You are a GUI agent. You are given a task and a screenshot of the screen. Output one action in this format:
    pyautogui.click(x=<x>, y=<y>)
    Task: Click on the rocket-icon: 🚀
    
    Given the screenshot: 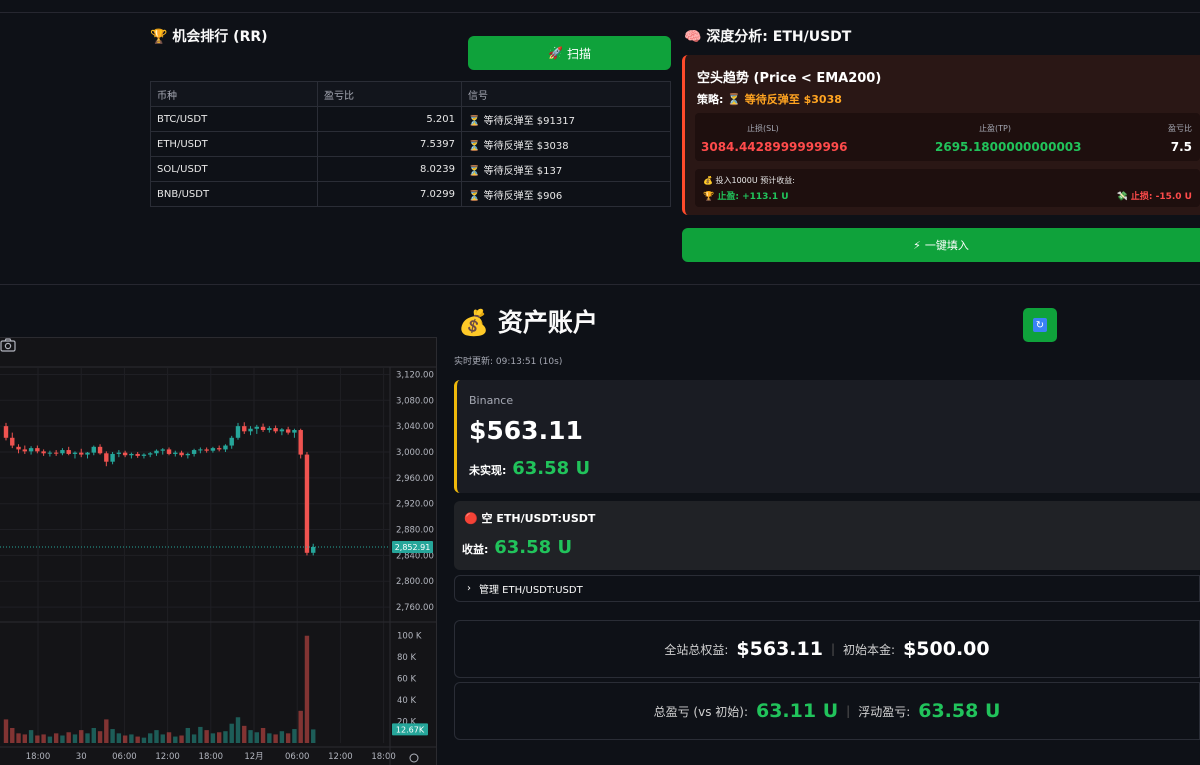 What is the action you would take?
    pyautogui.click(x=555, y=53)
    